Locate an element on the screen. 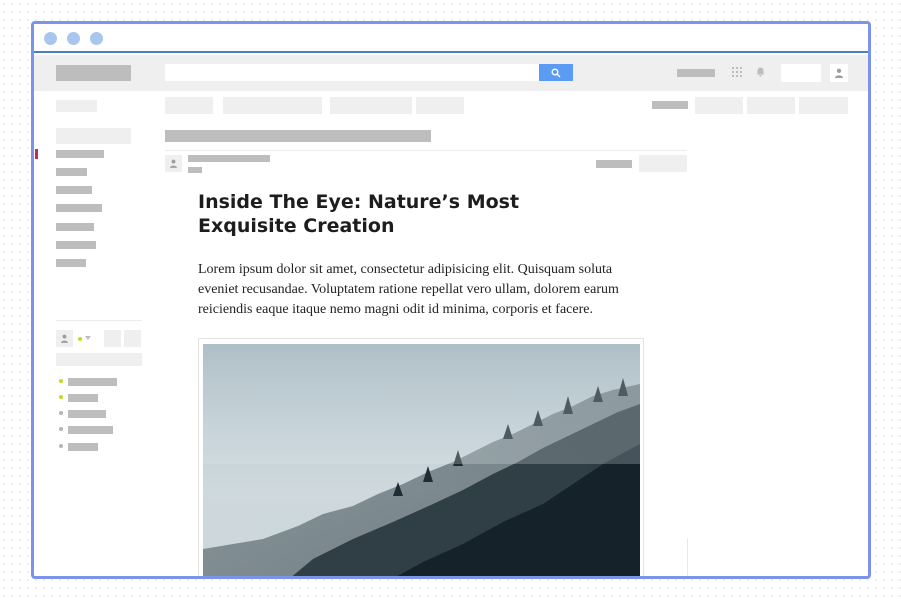  sender-avatar is located at coordinates (173, 163).